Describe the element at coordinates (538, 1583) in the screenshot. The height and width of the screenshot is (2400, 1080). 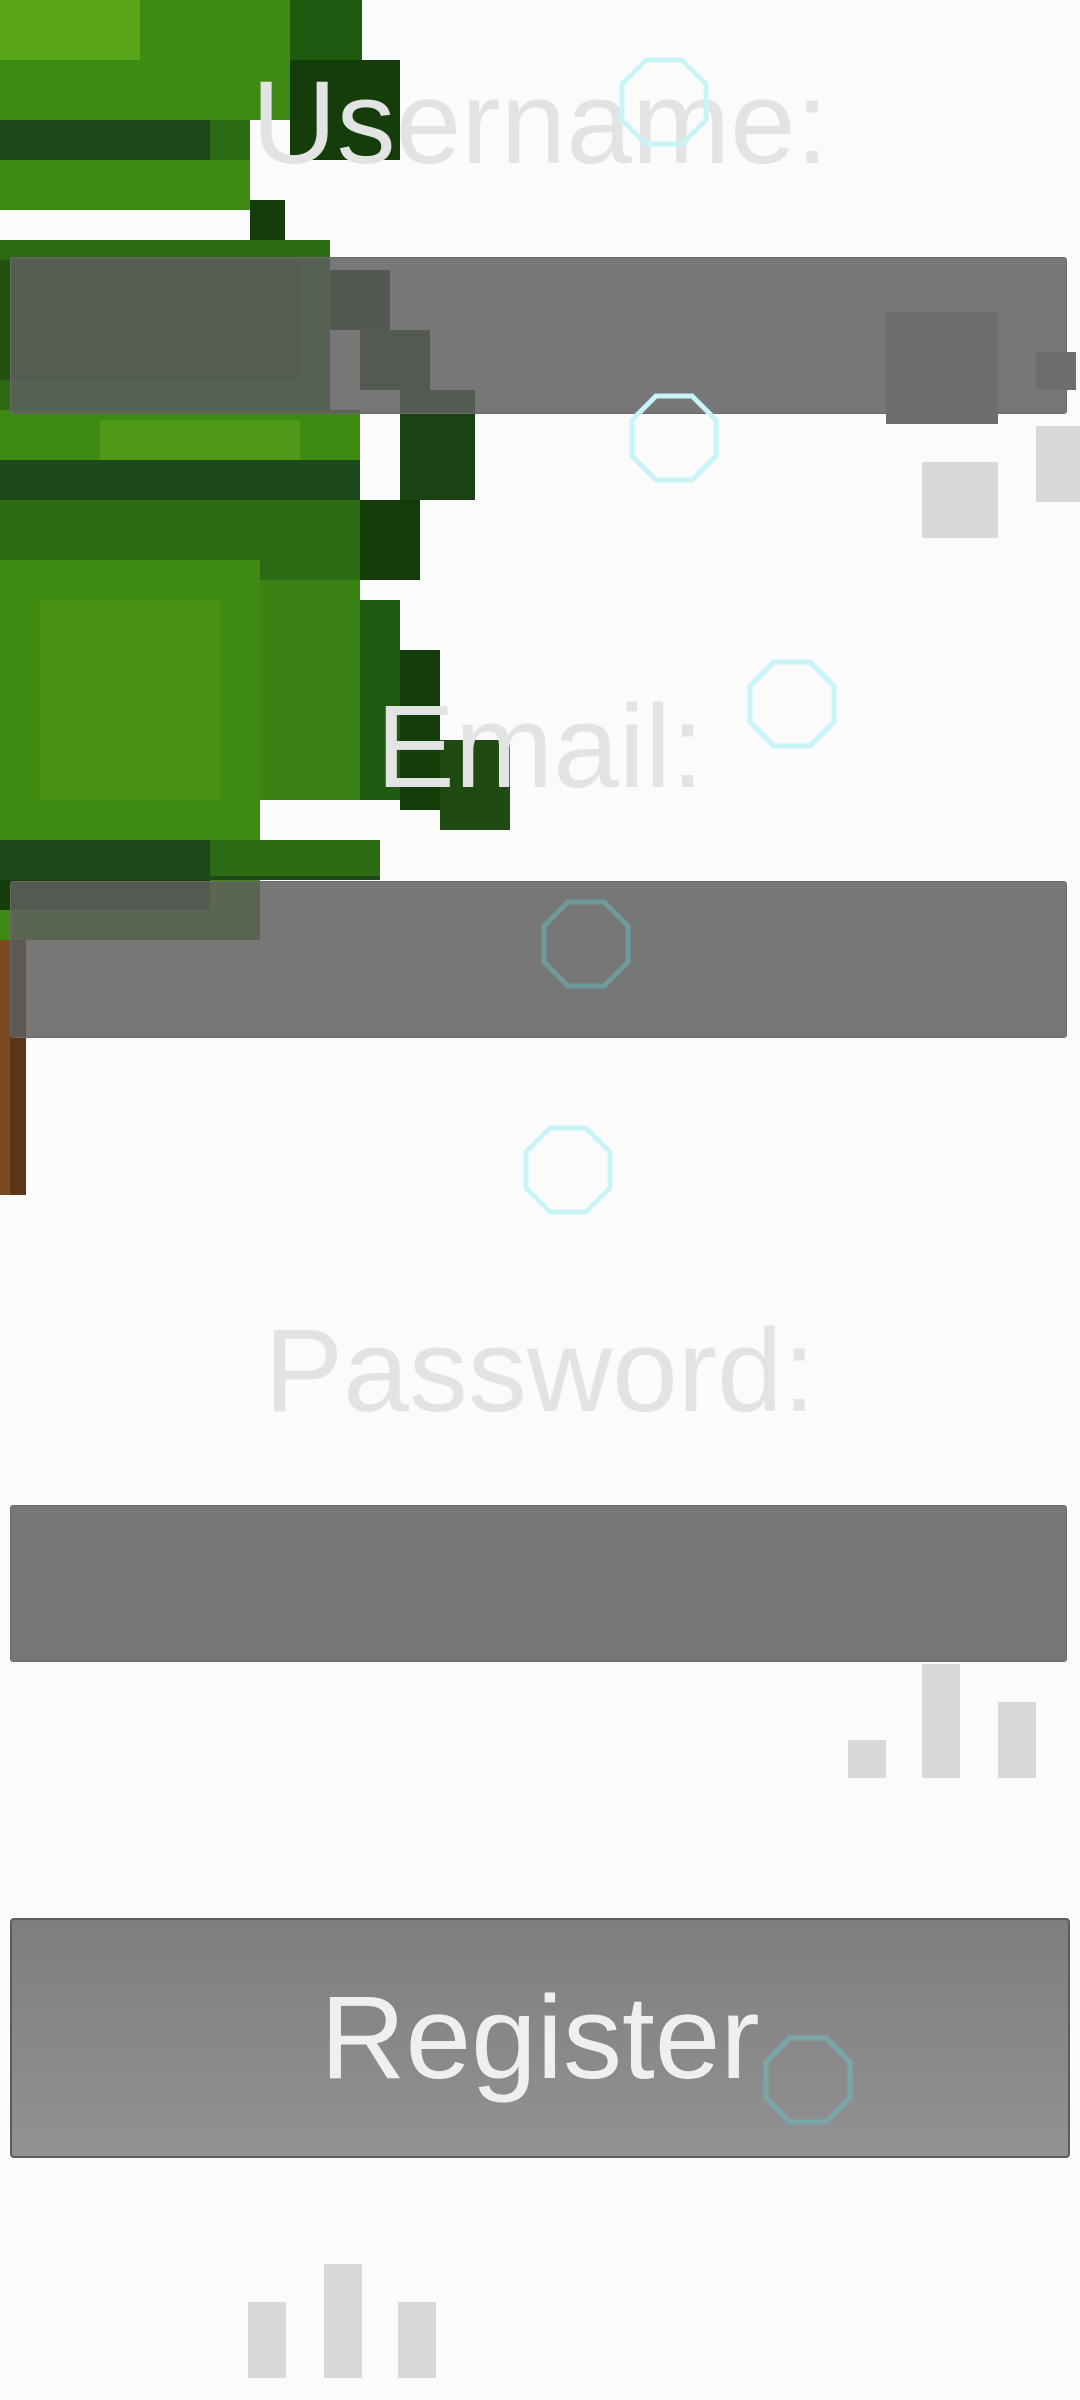
I see `password-input` at that location.